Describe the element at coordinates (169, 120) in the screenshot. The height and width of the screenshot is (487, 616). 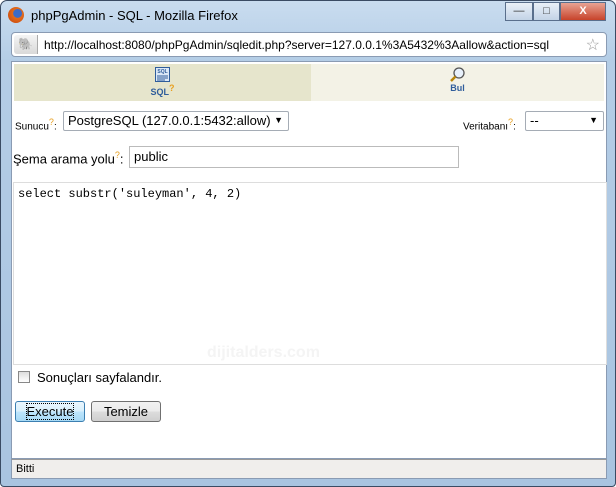
I see `server-select-value: PostgreSQL (127.0.0.1:5432:allow)` at that location.